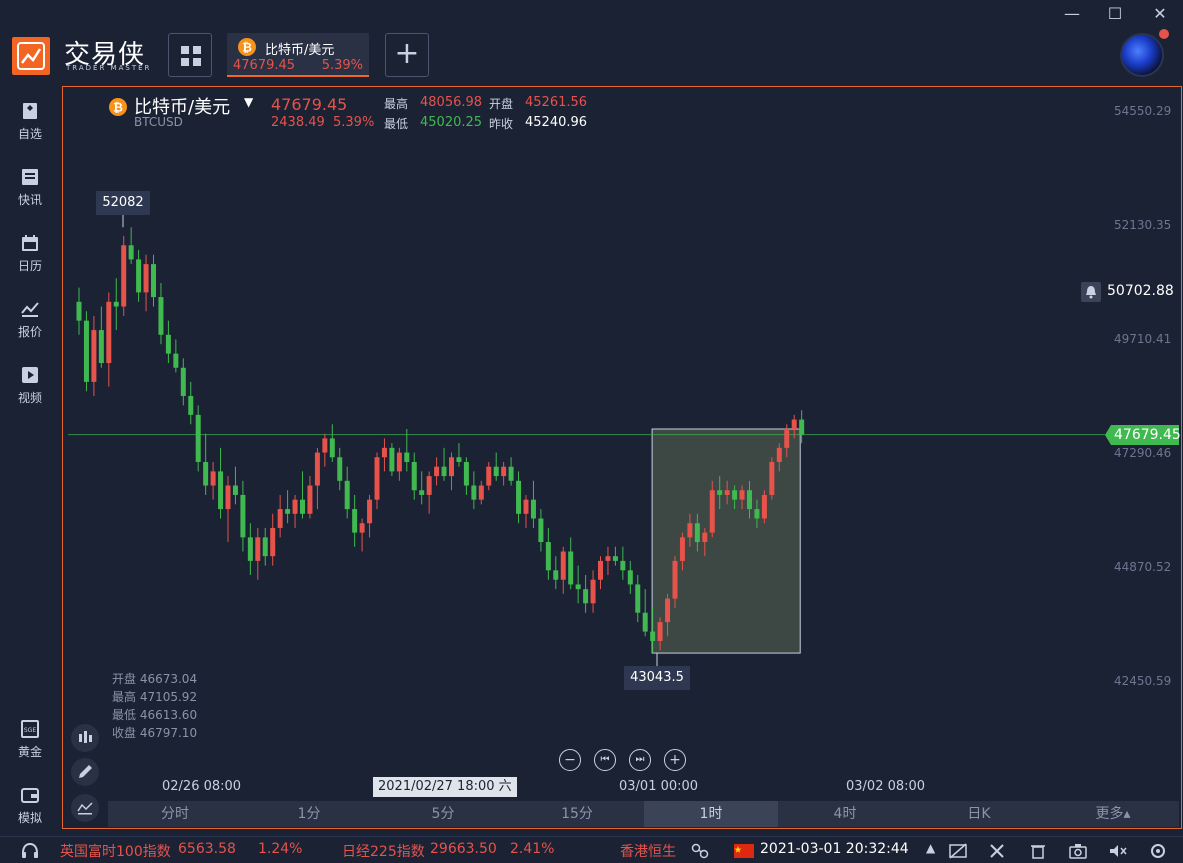 The height and width of the screenshot is (863, 1183). Describe the element at coordinates (570, 760) in the screenshot. I see `zoom-out-button: −` at that location.